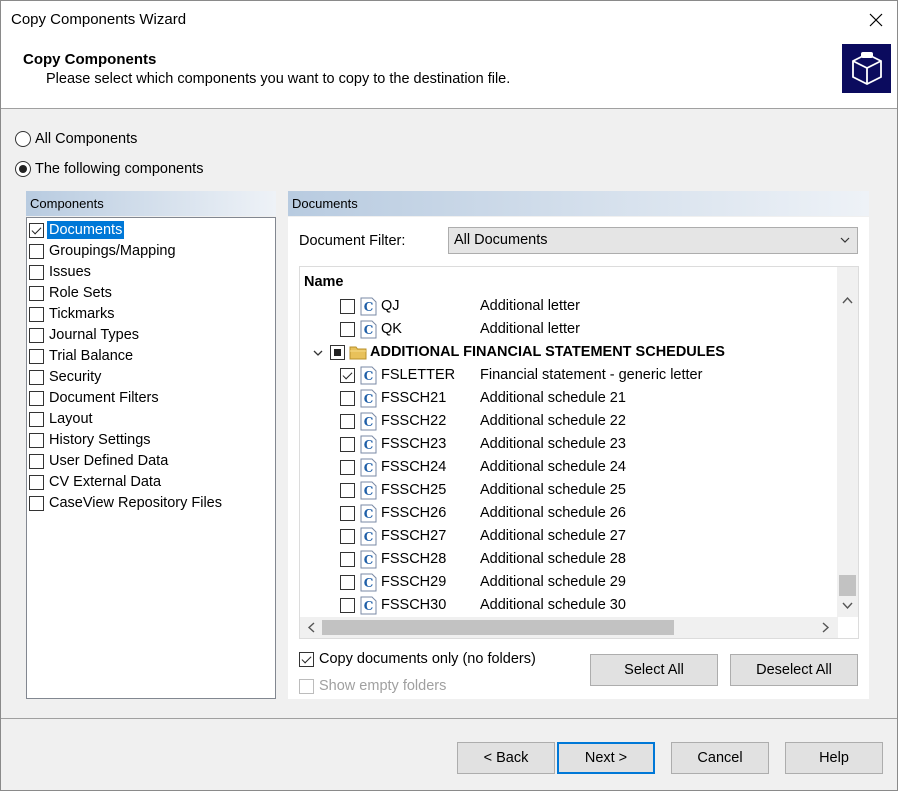 This screenshot has width=898, height=791. Describe the element at coordinates (826, 629) in the screenshot. I see `scroll-right-icon` at that location.